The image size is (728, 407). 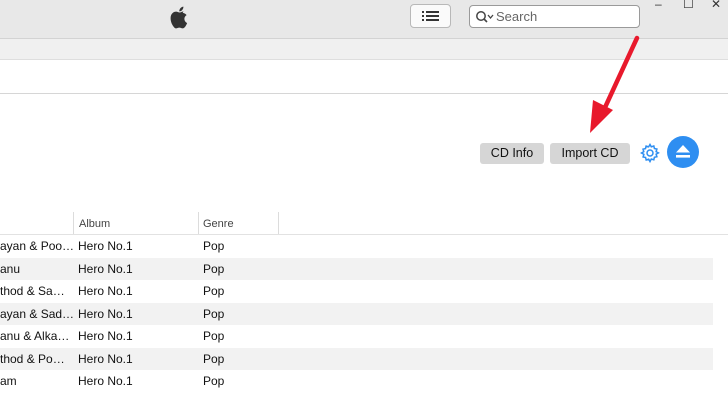 What do you see at coordinates (615, 84) in the screenshot?
I see `annotation-arrow-icon` at bounding box center [615, 84].